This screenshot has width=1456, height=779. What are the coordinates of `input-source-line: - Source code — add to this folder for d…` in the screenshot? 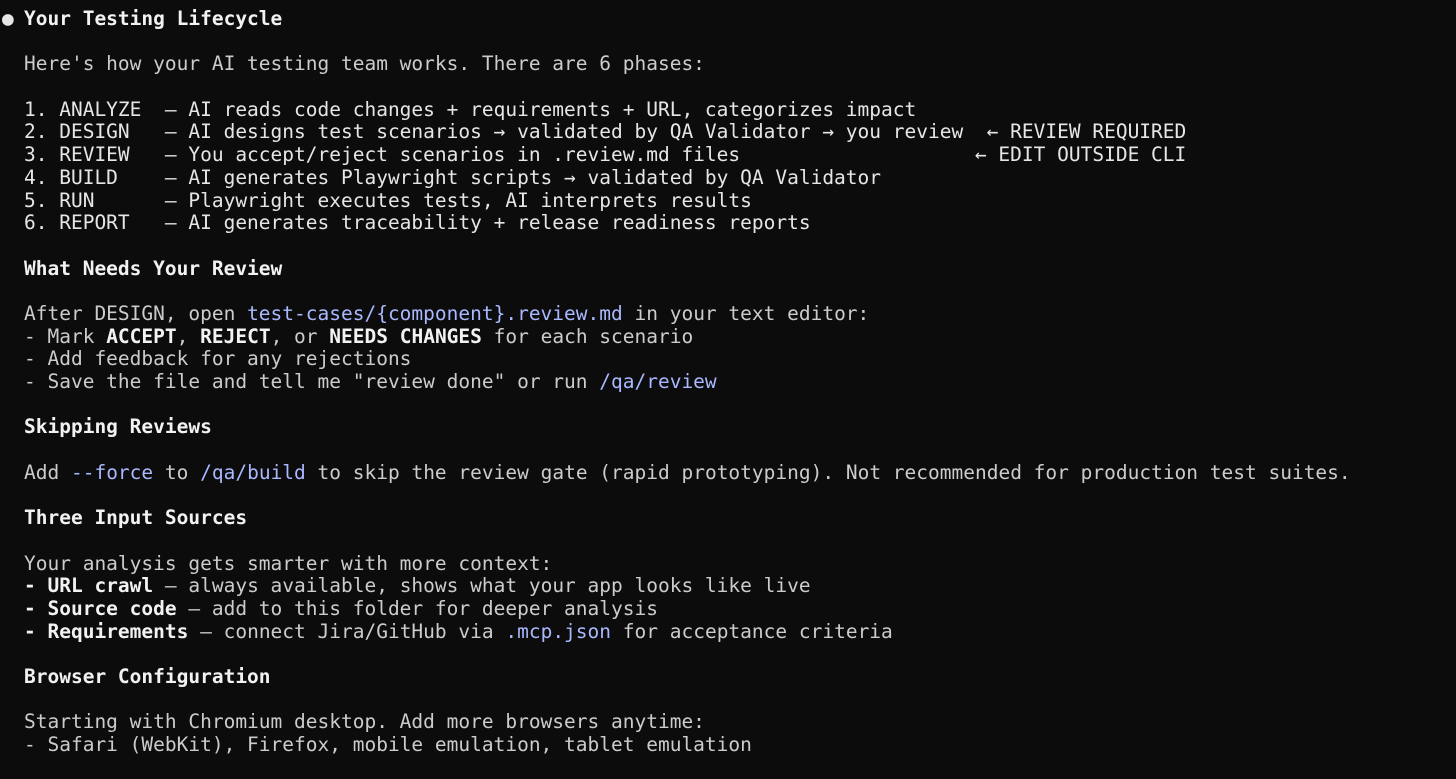 It's located at (341, 608).